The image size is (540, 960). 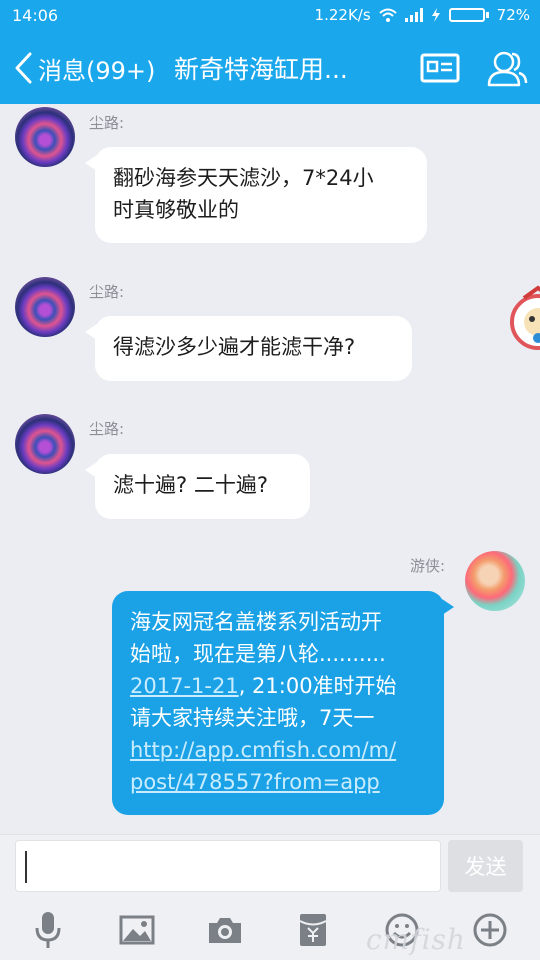 I want to click on profile-card-icon, so click(x=440, y=68).